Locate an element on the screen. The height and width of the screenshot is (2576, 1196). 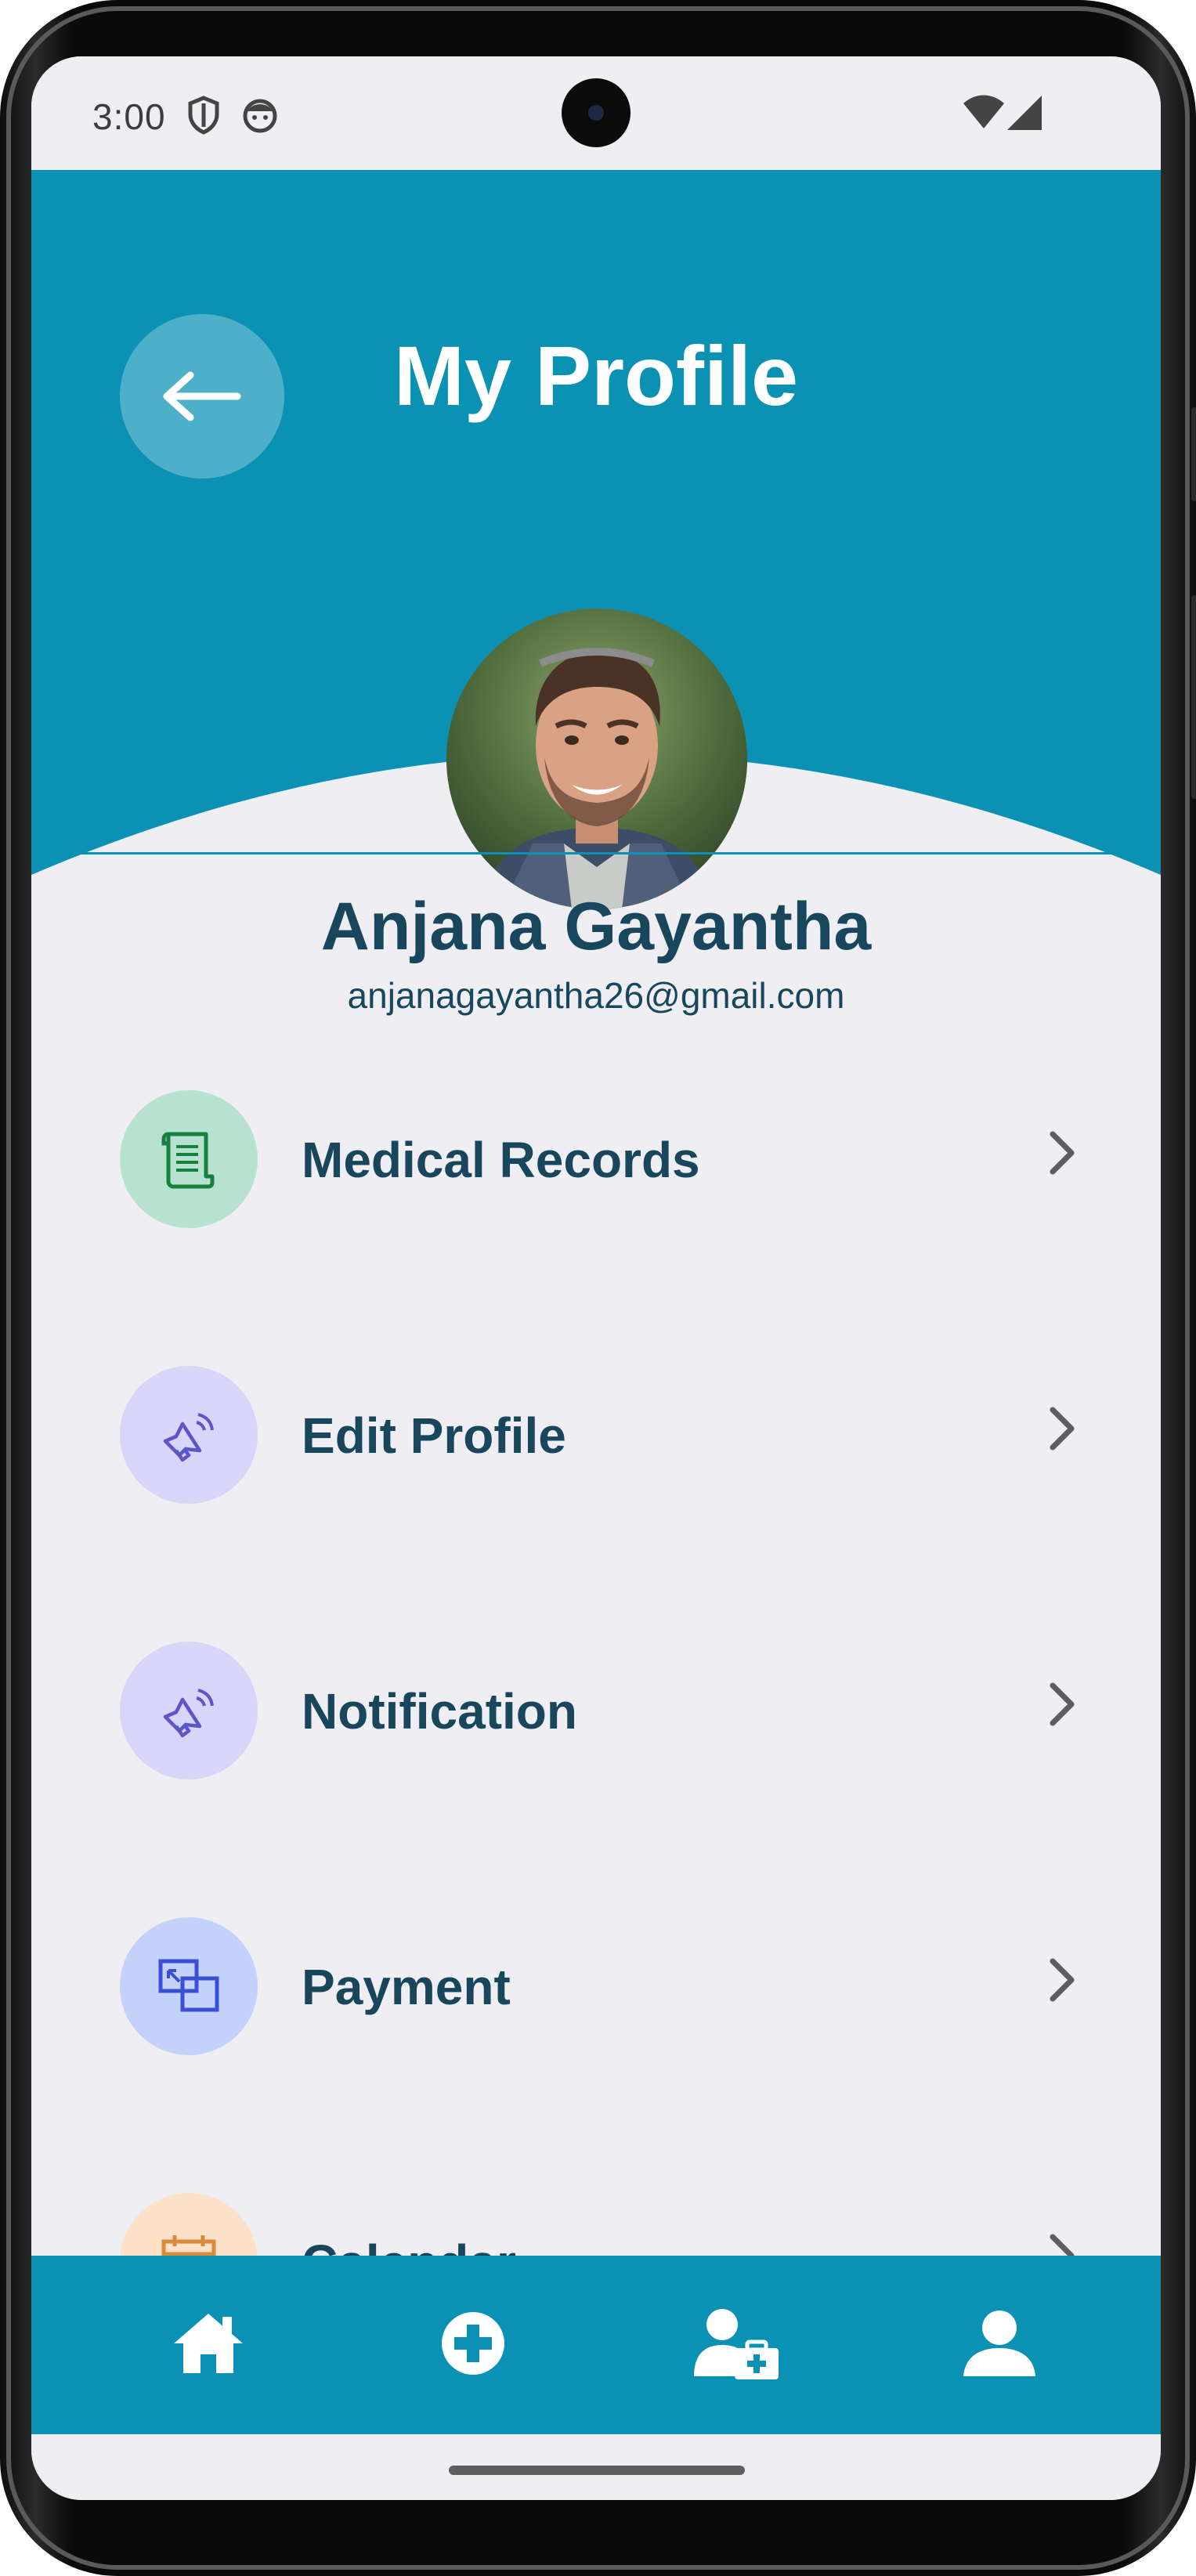
menu-item-label: Edit Profile is located at coordinates (434, 1435).